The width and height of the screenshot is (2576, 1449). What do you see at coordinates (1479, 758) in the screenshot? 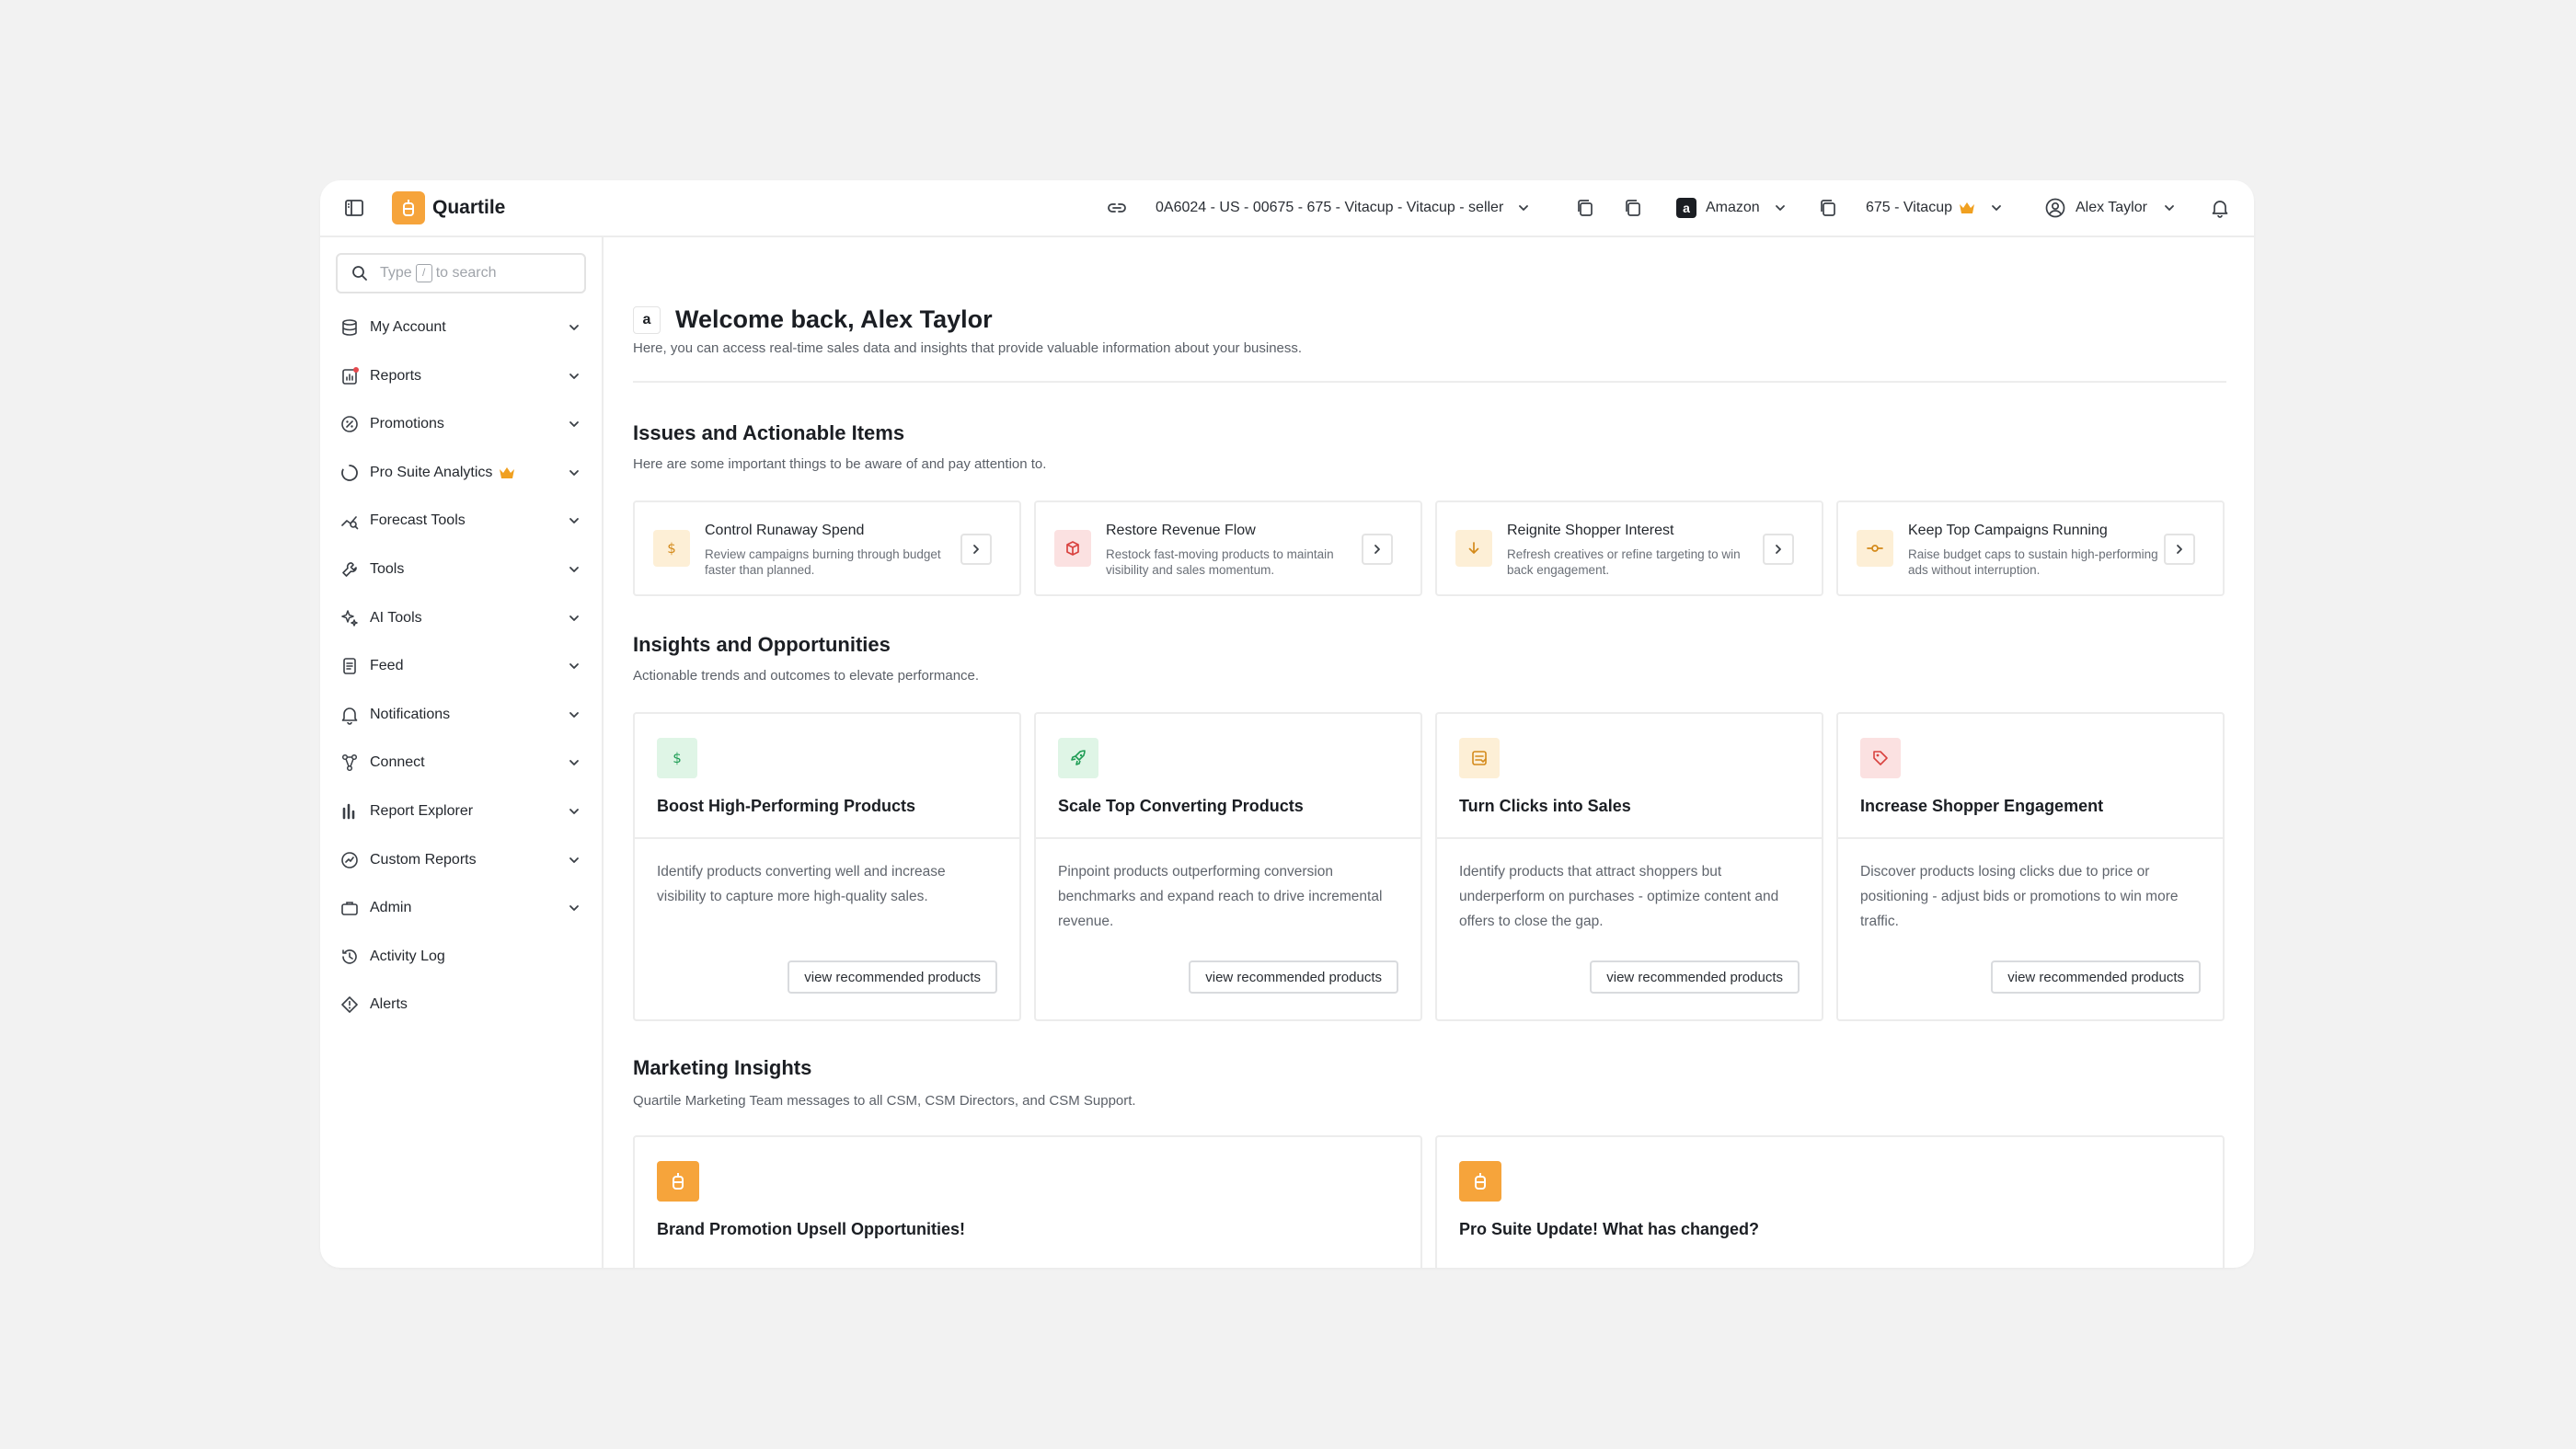
I see `receipt-icon` at bounding box center [1479, 758].